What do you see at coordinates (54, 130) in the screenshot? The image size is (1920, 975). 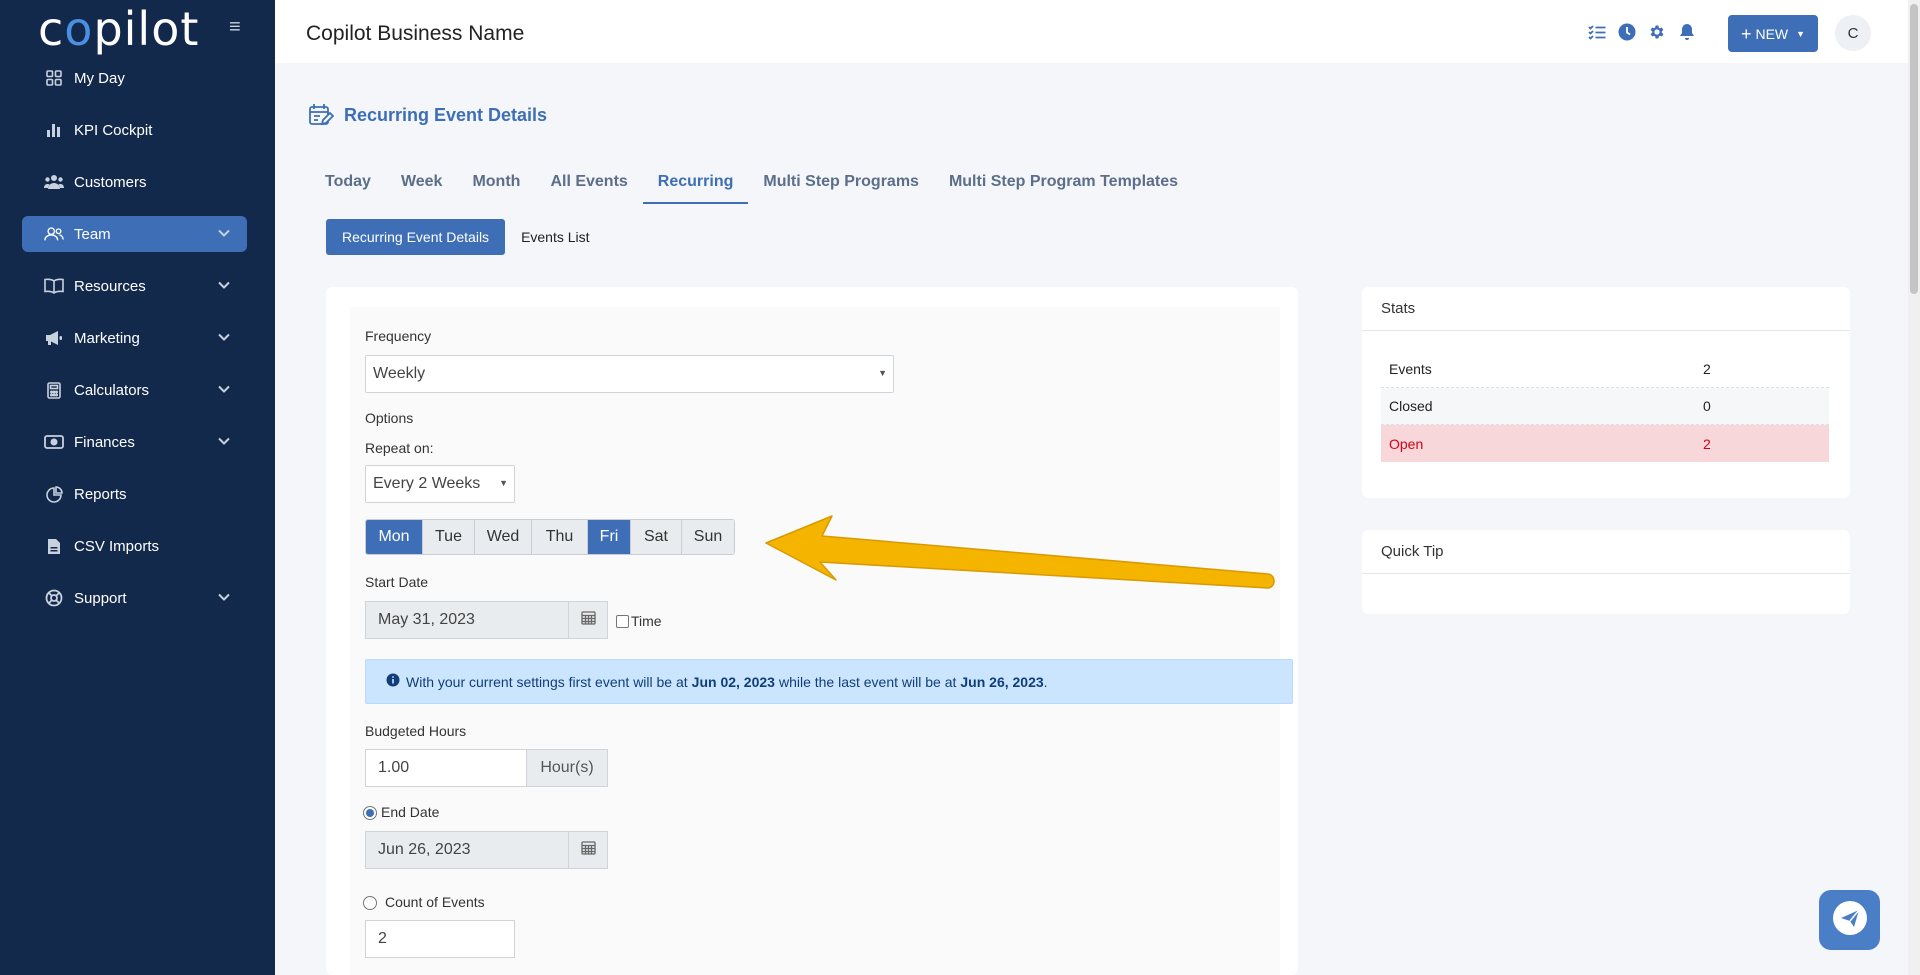 I see `bar-chart-icon` at bounding box center [54, 130].